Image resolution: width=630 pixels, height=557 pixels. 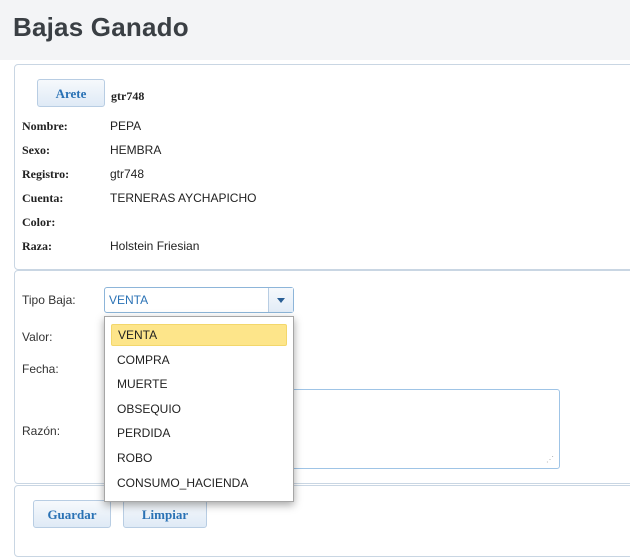 I want to click on registro-label: Registro:, so click(x=46, y=174).